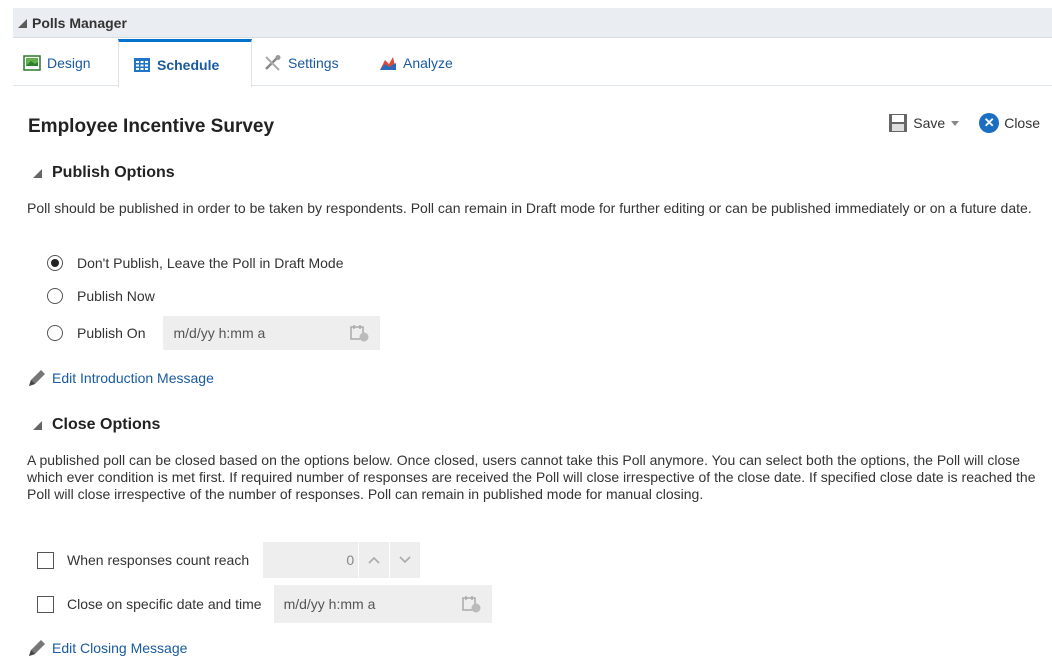 Image resolution: width=1052 pixels, height=671 pixels. What do you see at coordinates (310, 560) in the screenshot?
I see `count-value: 0` at bounding box center [310, 560].